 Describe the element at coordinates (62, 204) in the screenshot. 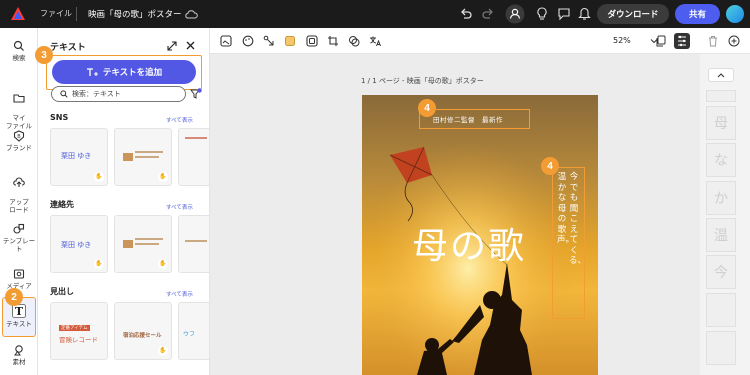

I see `section-title-contact: 連絡先` at that location.